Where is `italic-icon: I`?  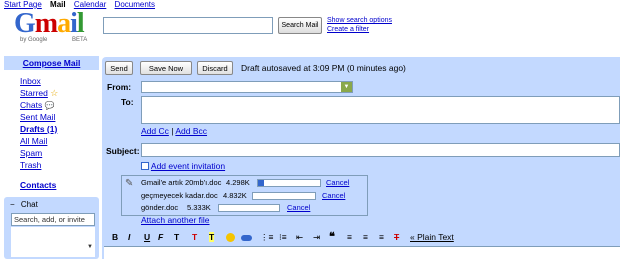
italic-icon: I is located at coordinates (129, 237).